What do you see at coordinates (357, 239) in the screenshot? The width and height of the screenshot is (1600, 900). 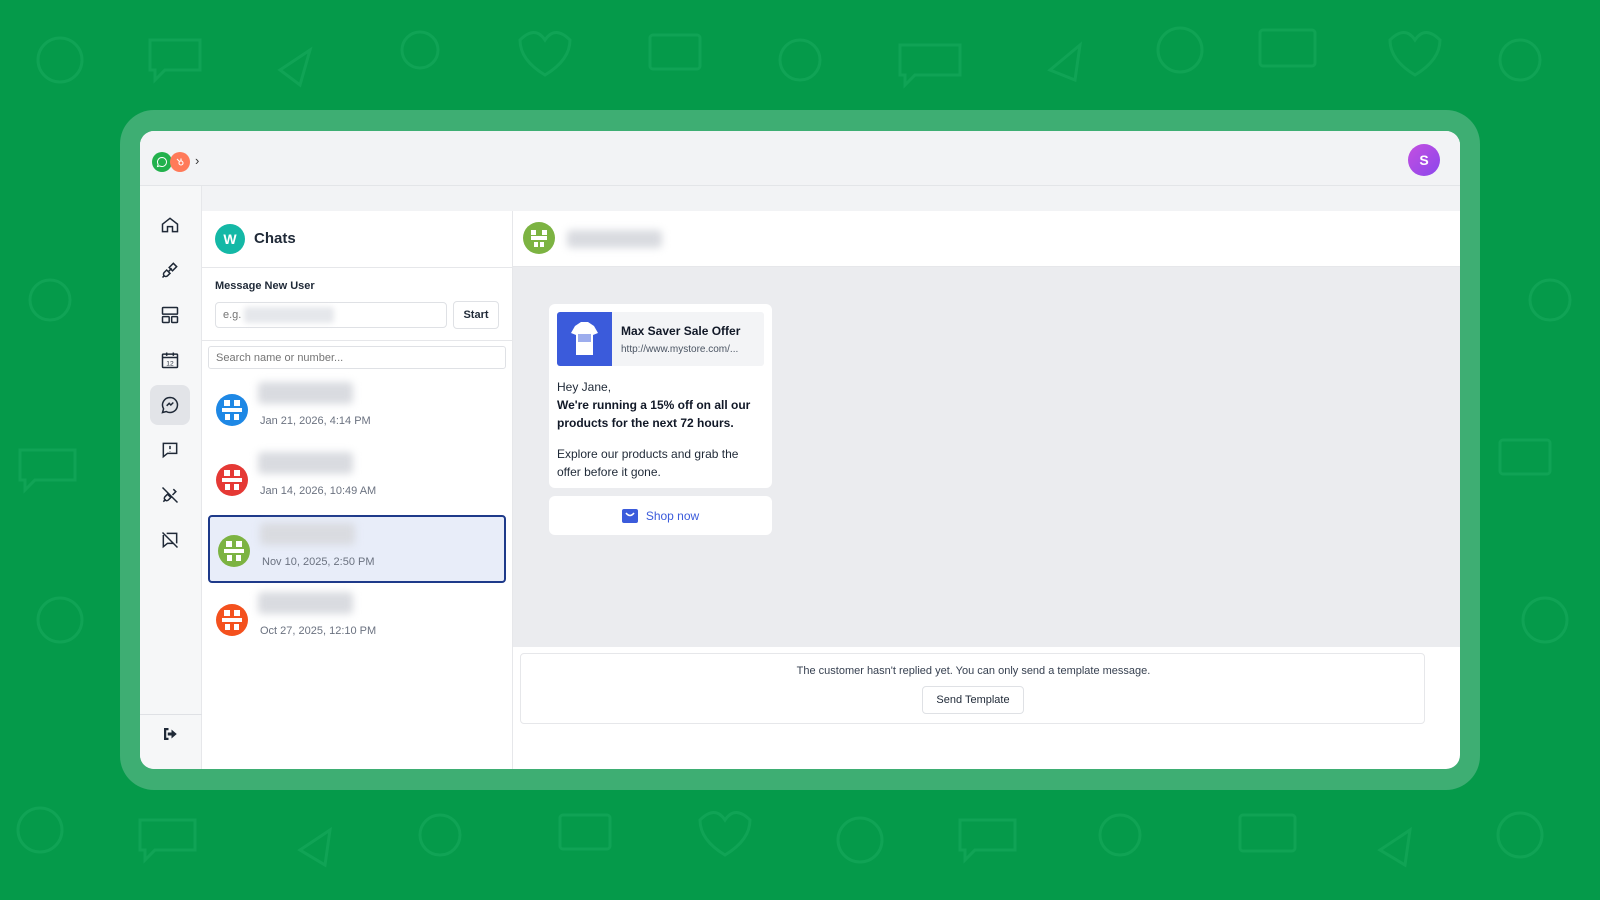 I see `chats-header: W Chats` at bounding box center [357, 239].